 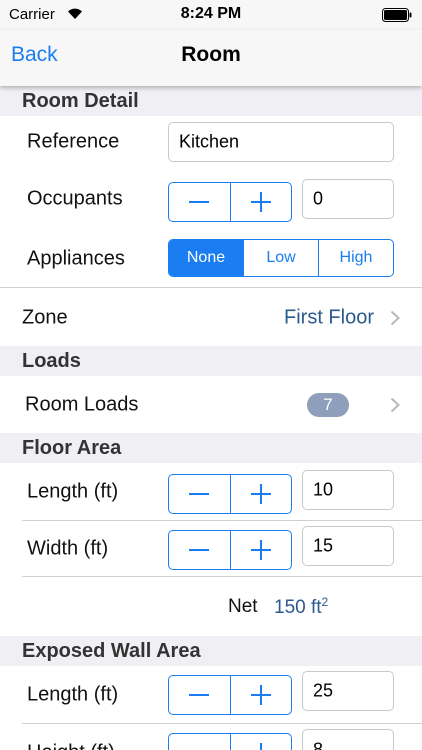 I want to click on appliances-option-none: None, so click(x=206, y=258).